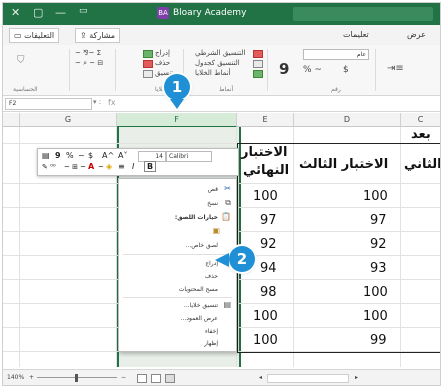  Describe the element at coordinates (75, 167) in the screenshot. I see `borders-icon: ~ ⊞ ~` at that location.